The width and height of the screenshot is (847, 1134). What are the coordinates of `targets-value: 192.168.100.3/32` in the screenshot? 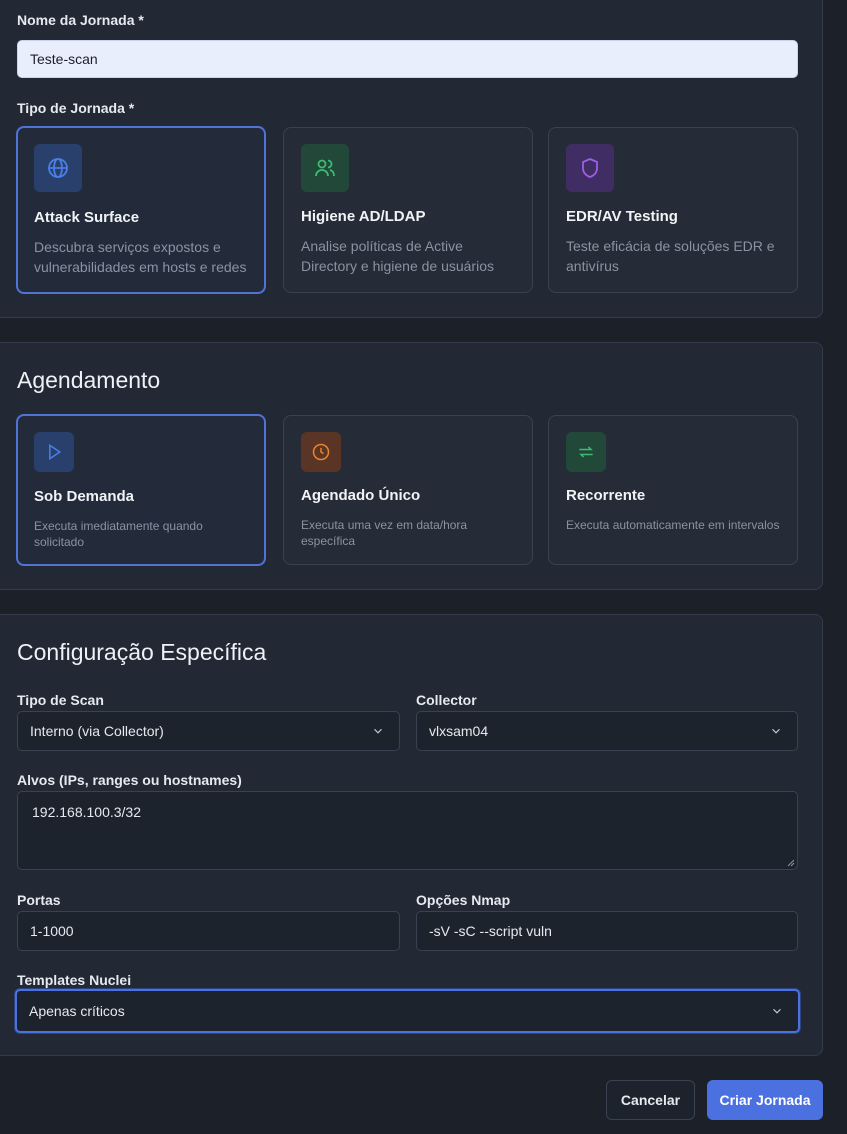 It's located at (86, 812).